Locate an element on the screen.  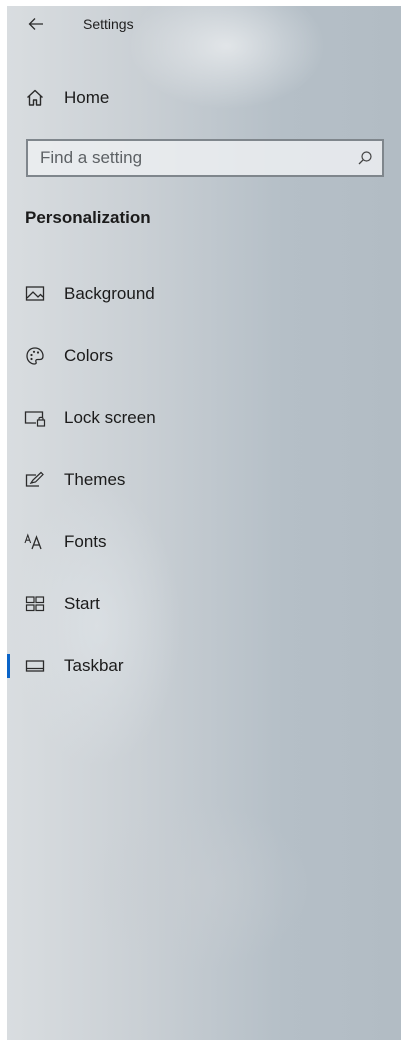
nav-start-label: Start is located at coordinates (82, 603).